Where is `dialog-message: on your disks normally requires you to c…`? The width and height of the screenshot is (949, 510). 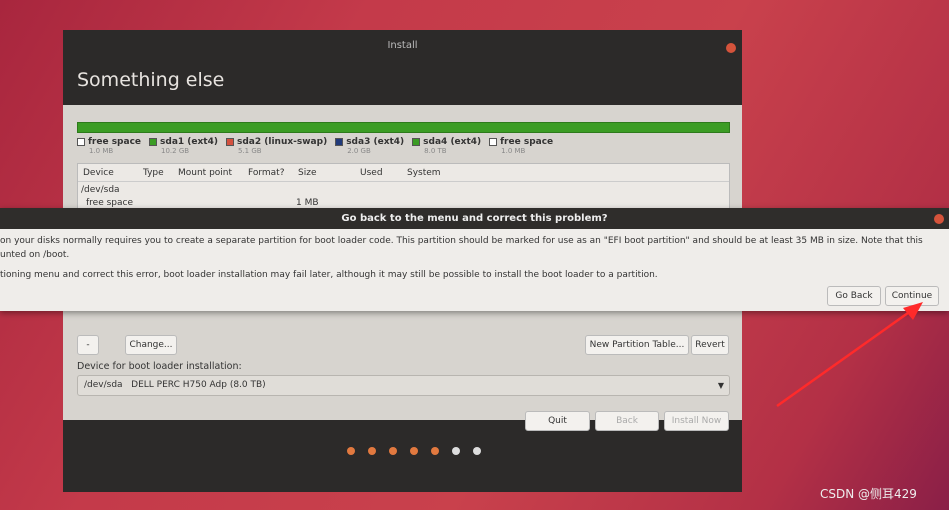 dialog-message: on your disks normally requires you to c… is located at coordinates (461, 241).